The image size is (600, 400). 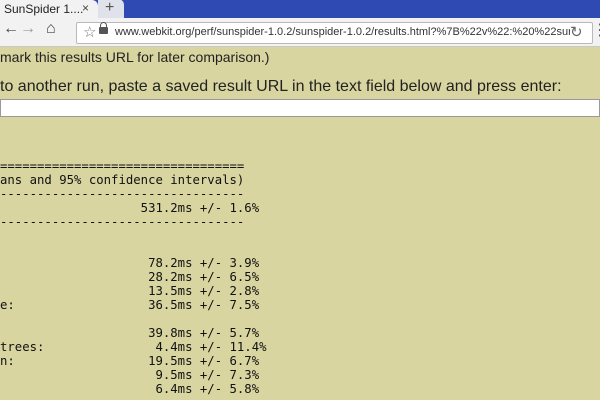 I want to click on new-tab-button: +, so click(x=111, y=9).